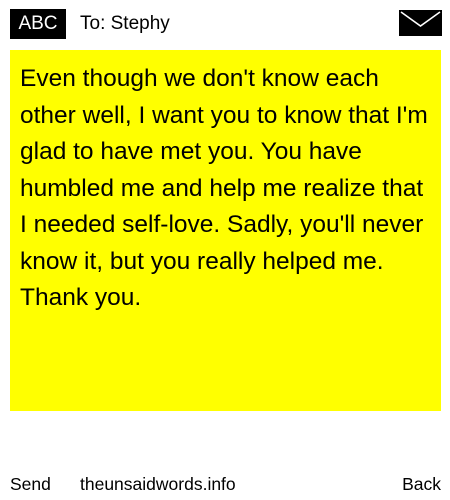 This screenshot has height=500, width=450. Describe the element at coordinates (225, 22) in the screenshot. I see `message-header: ABC To: Stephy` at that location.